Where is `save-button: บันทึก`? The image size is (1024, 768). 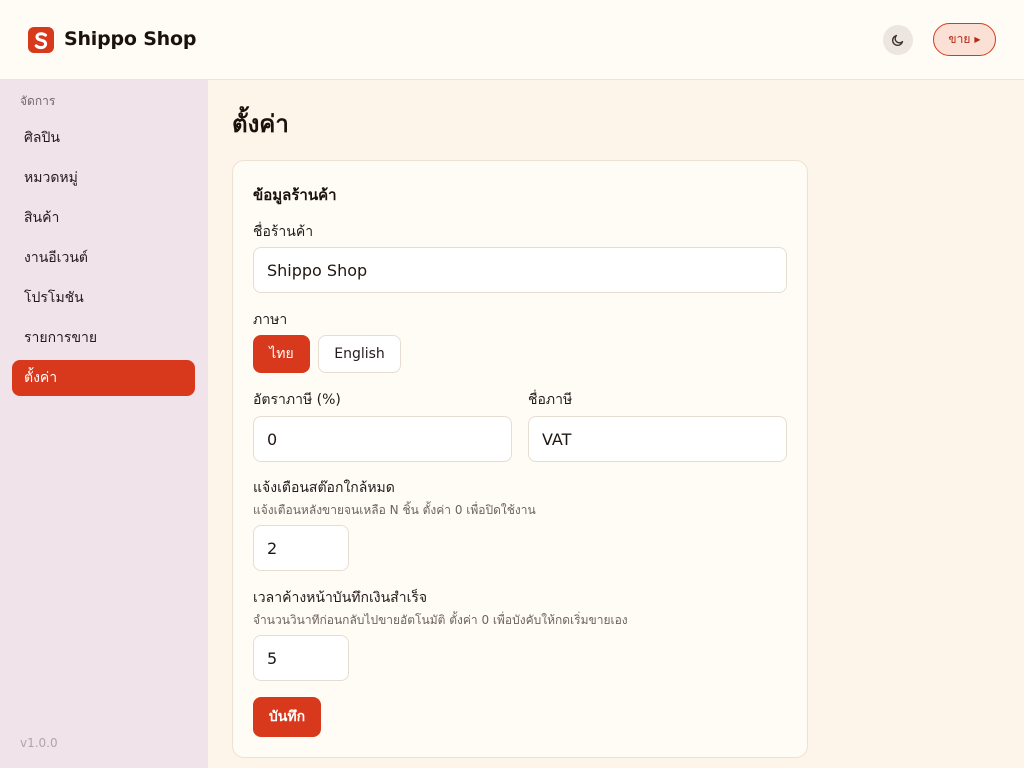 save-button: บันทึก is located at coordinates (287, 717).